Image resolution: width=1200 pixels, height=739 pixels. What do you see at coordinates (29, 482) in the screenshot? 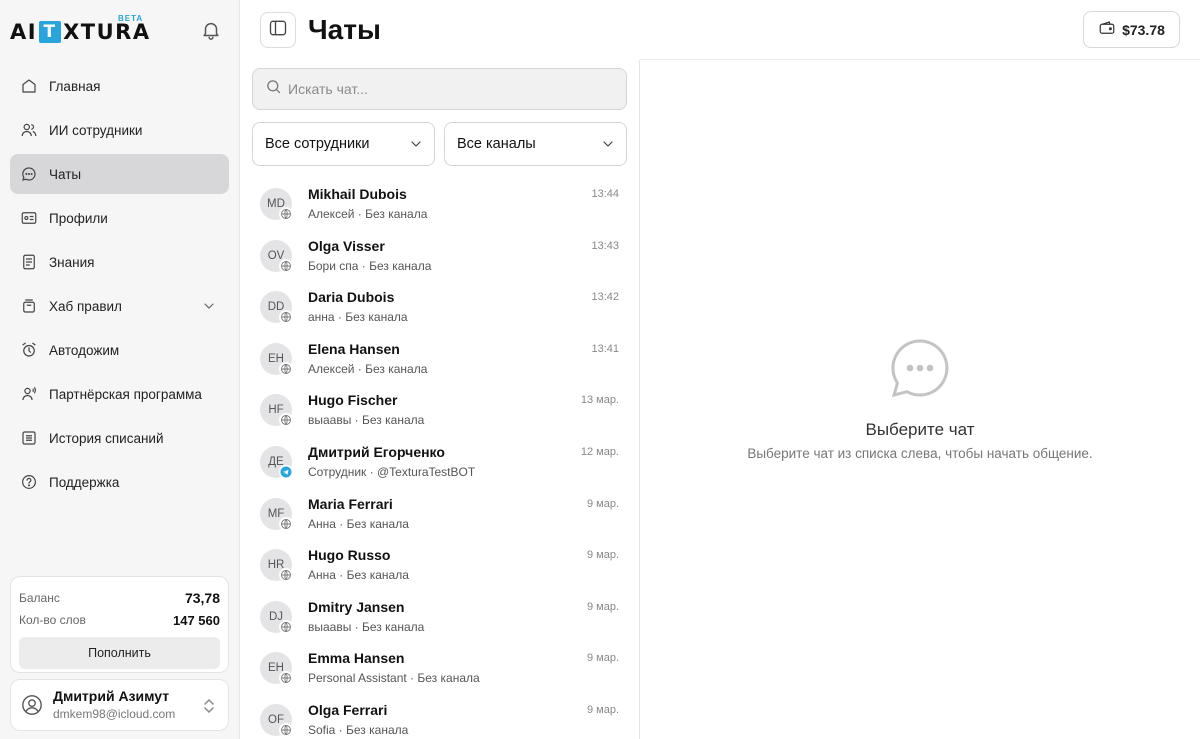
I see `help-icon` at bounding box center [29, 482].